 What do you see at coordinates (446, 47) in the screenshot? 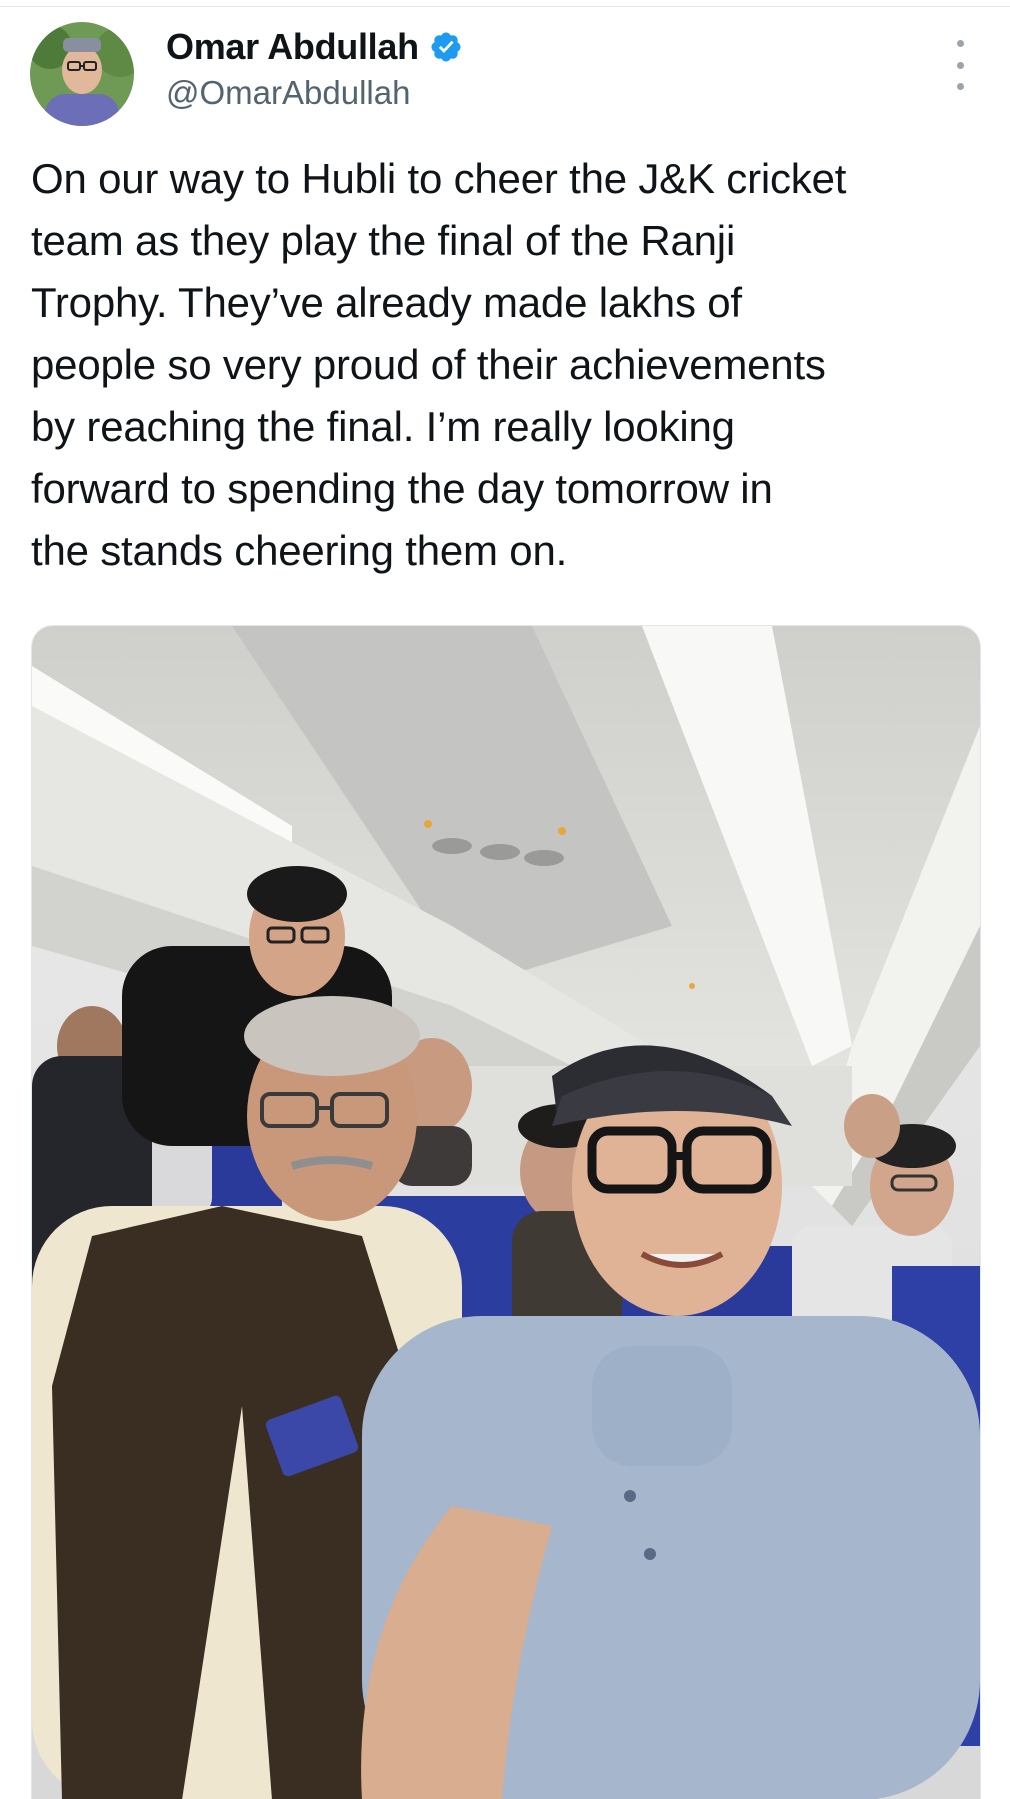
I see `verified-badge-icon` at bounding box center [446, 47].